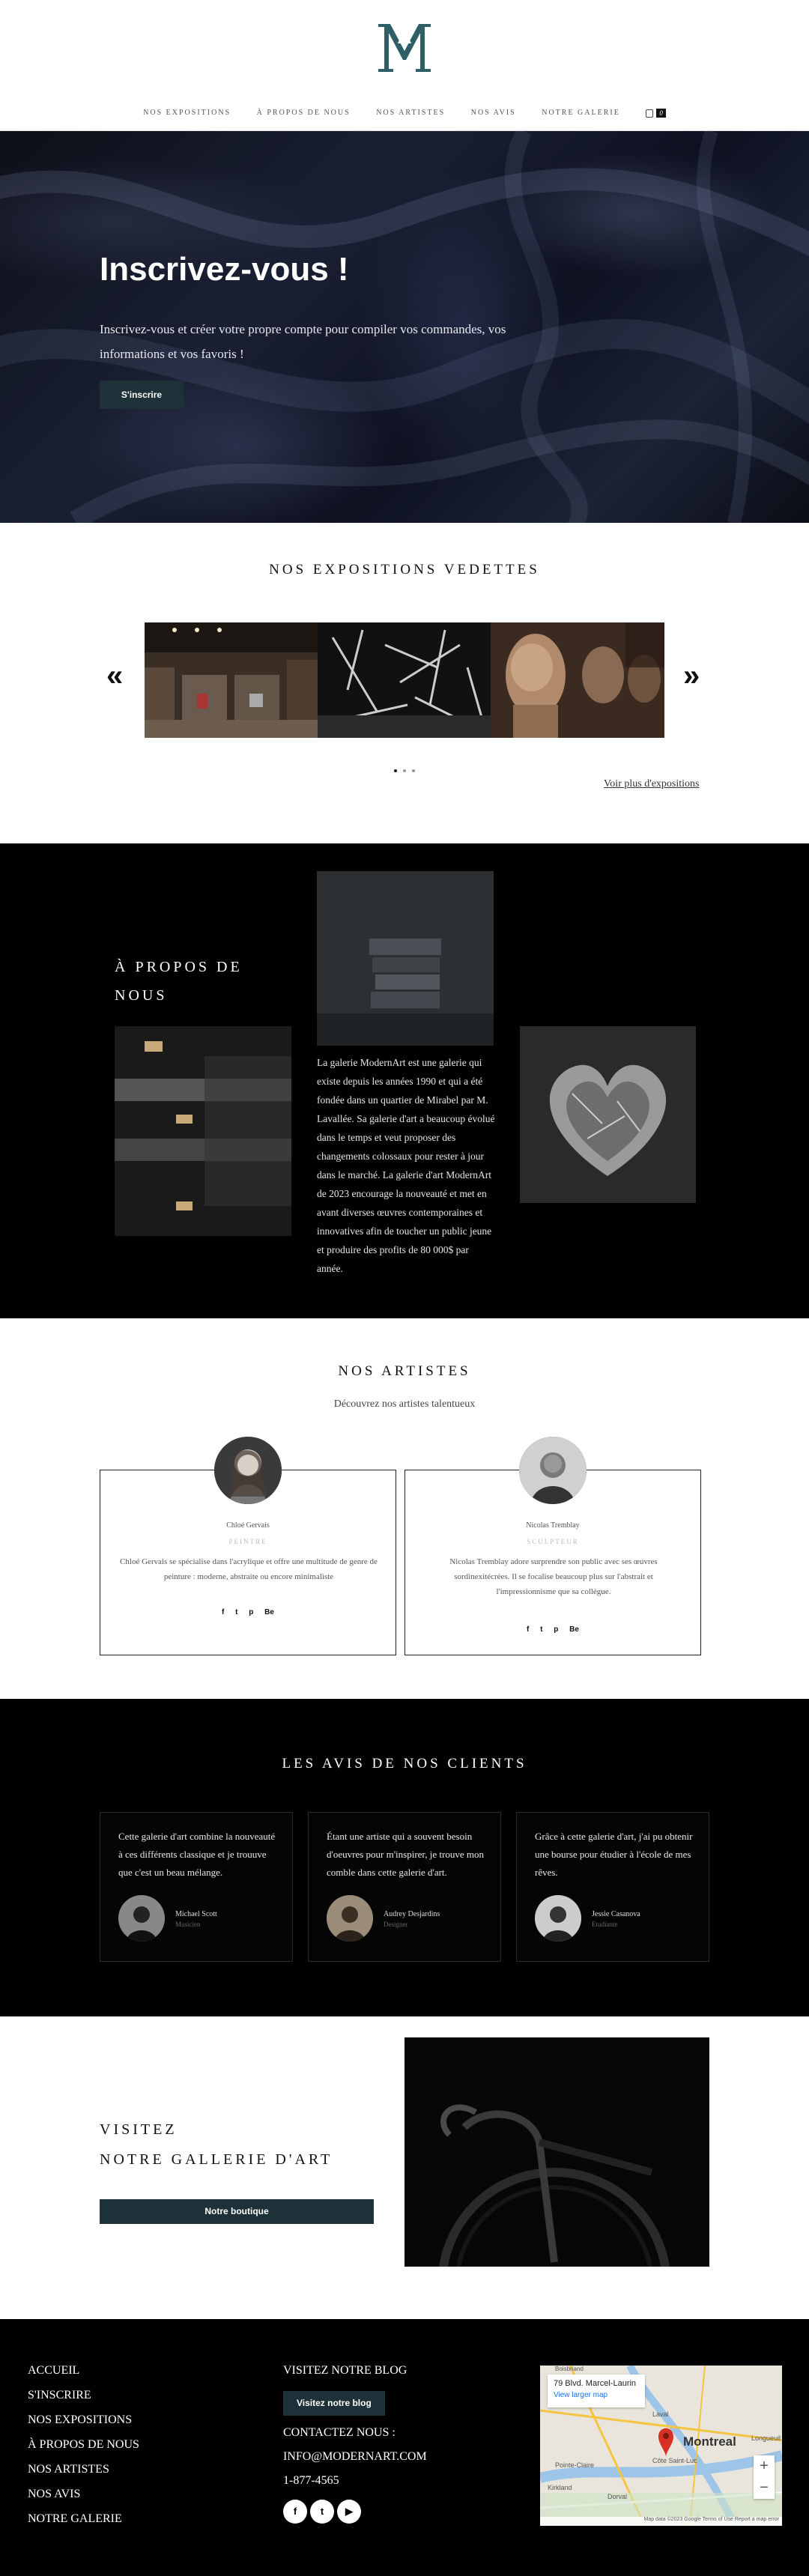 The image size is (809, 2576). What do you see at coordinates (311, 2480) in the screenshot?
I see `contact-phone: 1-877-4565` at bounding box center [311, 2480].